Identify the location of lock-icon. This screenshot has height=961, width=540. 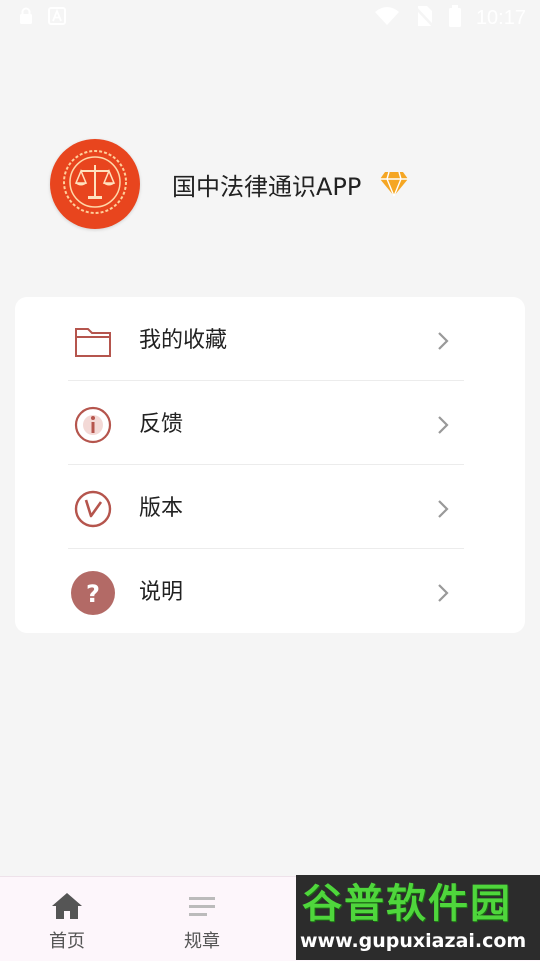
(26, 18).